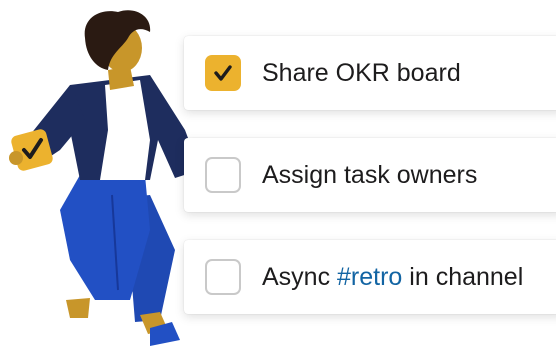 This screenshot has height=349, width=556. What do you see at coordinates (463, 277) in the screenshot?
I see `label-suffix: in channel` at bounding box center [463, 277].